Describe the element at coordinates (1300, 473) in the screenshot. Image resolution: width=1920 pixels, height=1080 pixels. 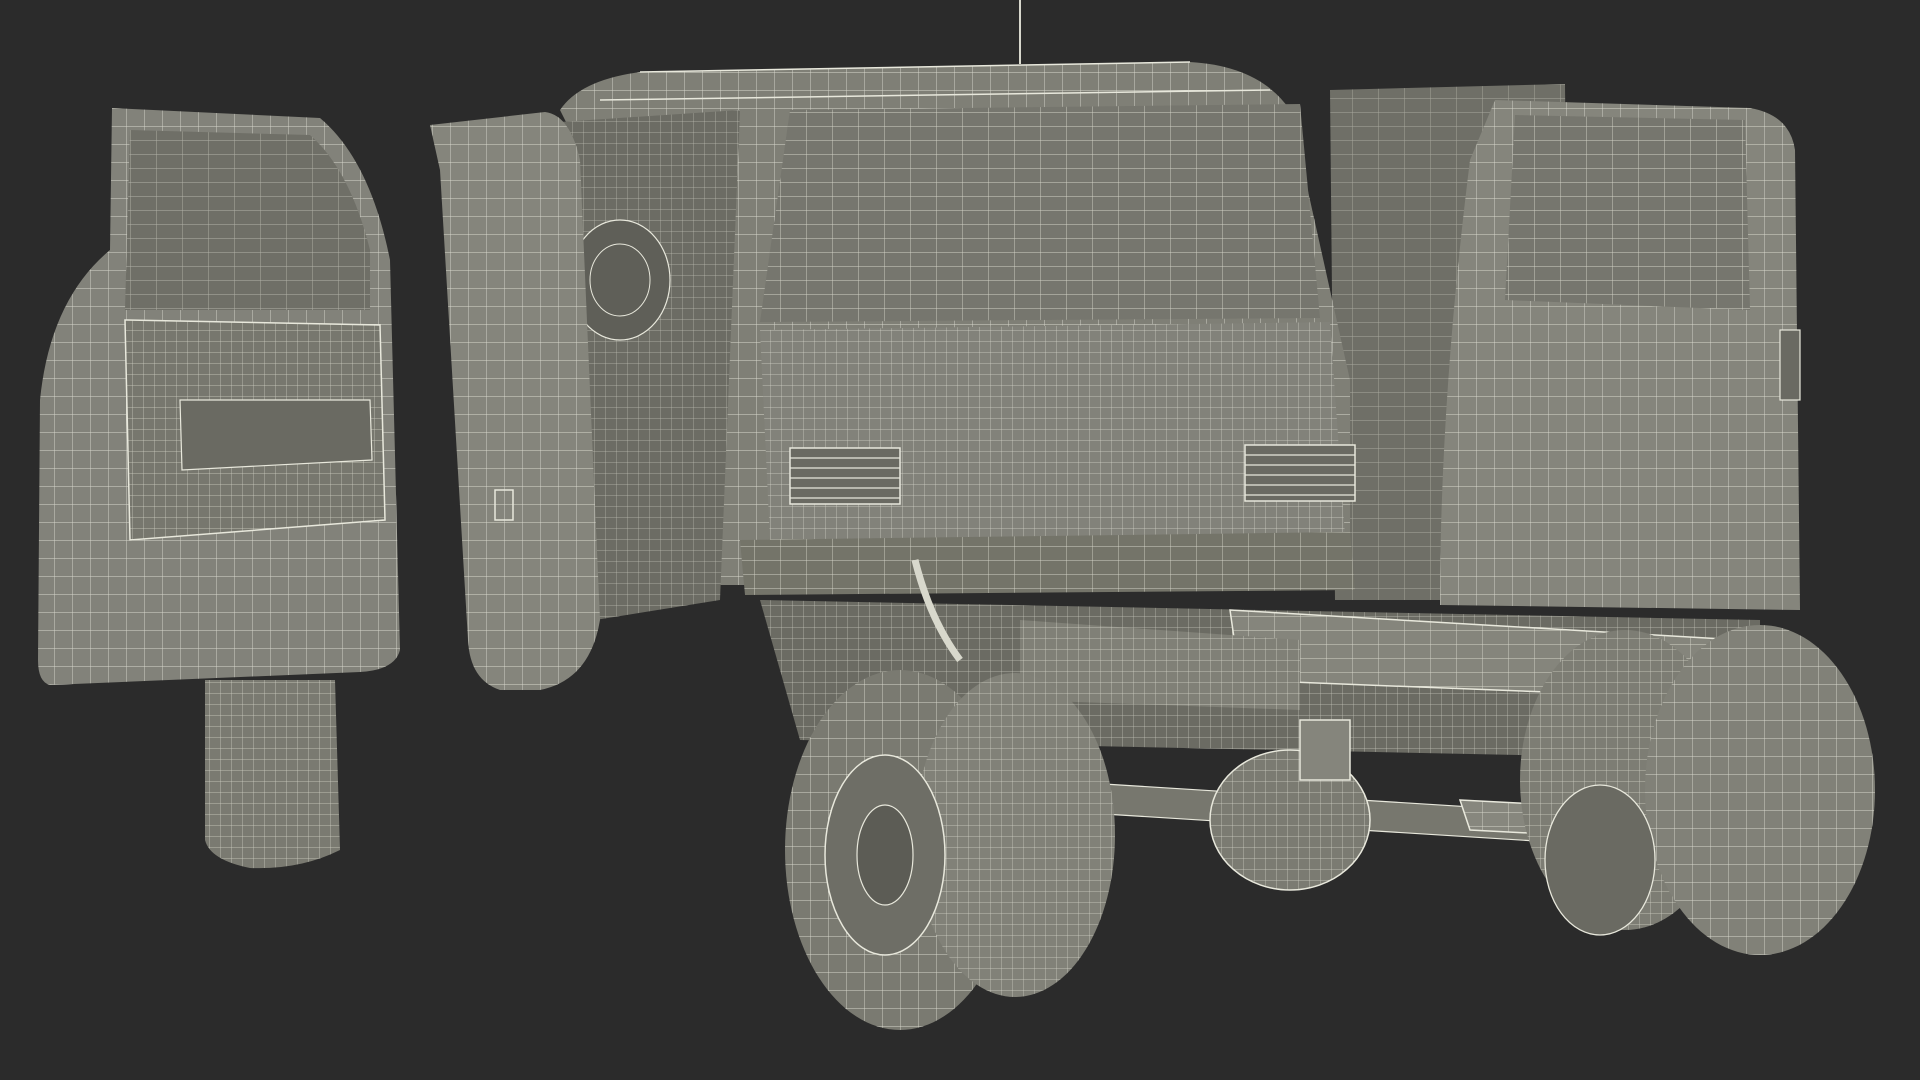
I see `right-vent` at that location.